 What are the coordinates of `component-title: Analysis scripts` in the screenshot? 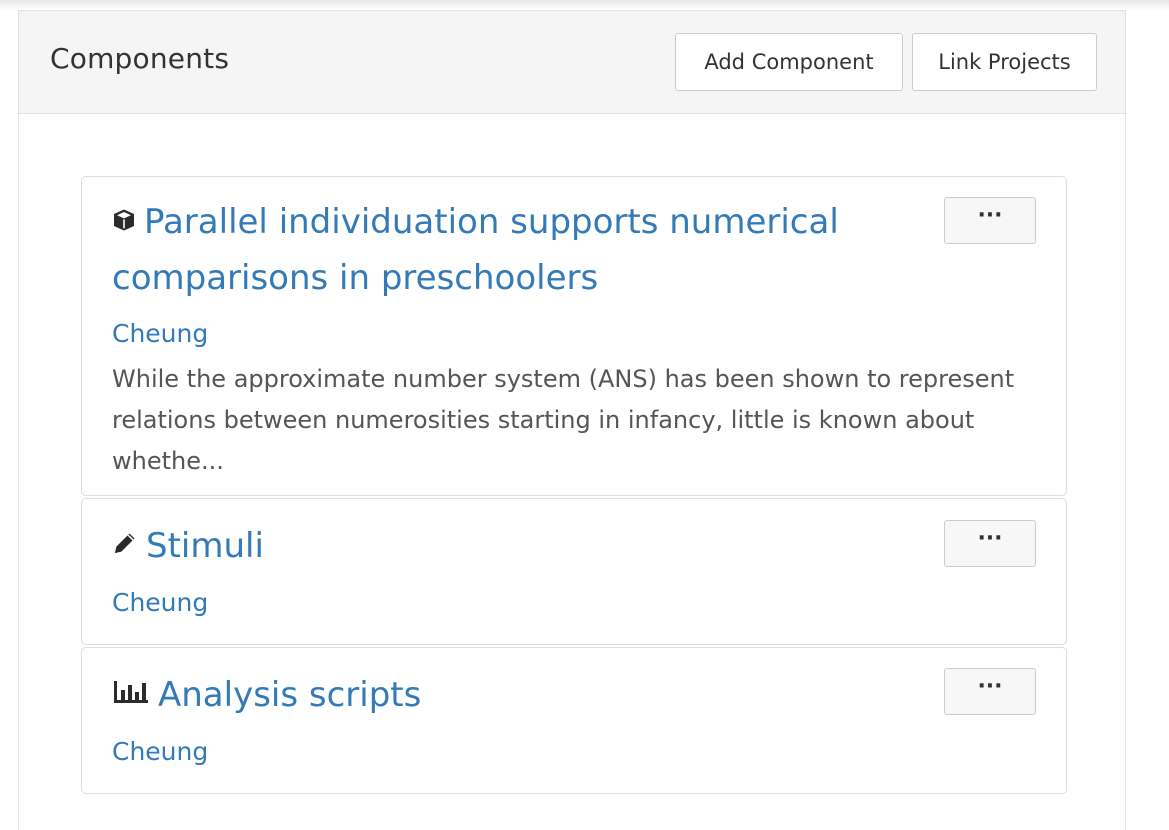 It's located at (290, 695).